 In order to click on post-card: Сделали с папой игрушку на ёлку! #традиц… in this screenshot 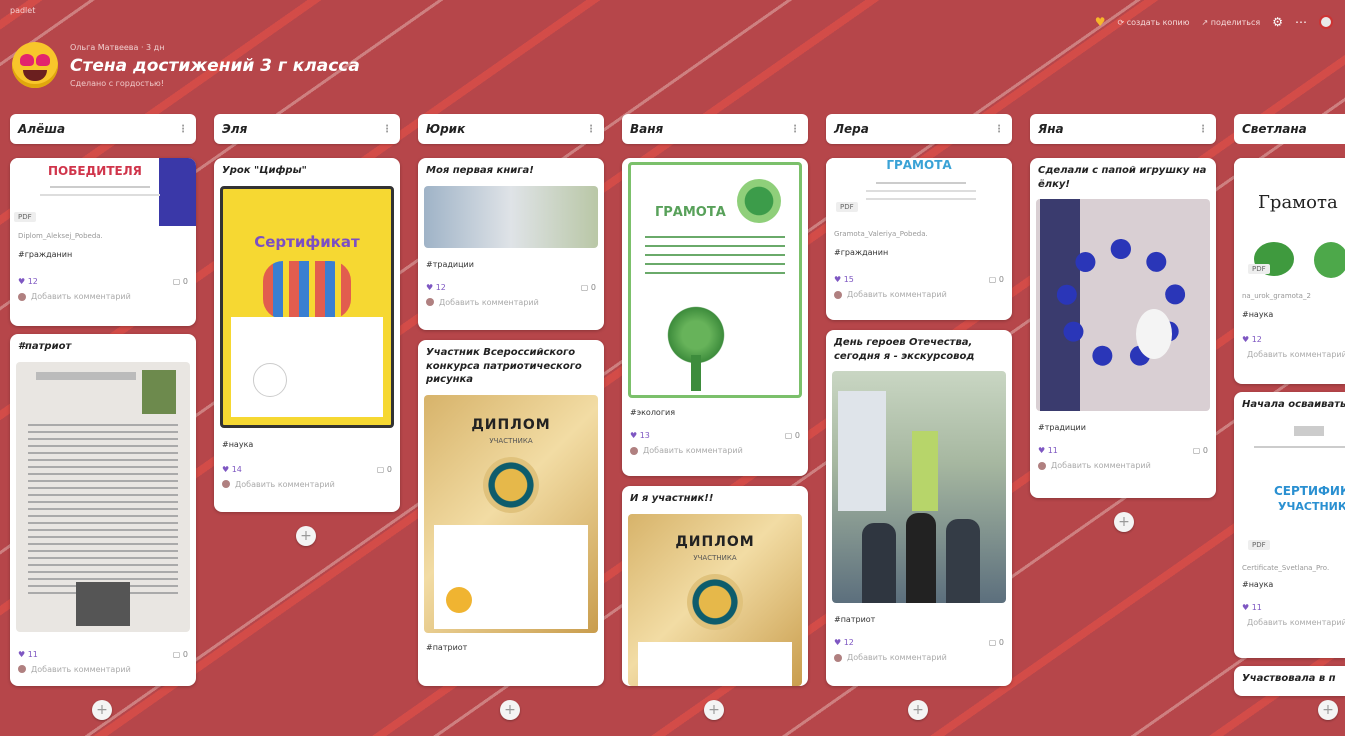, I will do `click(1123, 328)`.